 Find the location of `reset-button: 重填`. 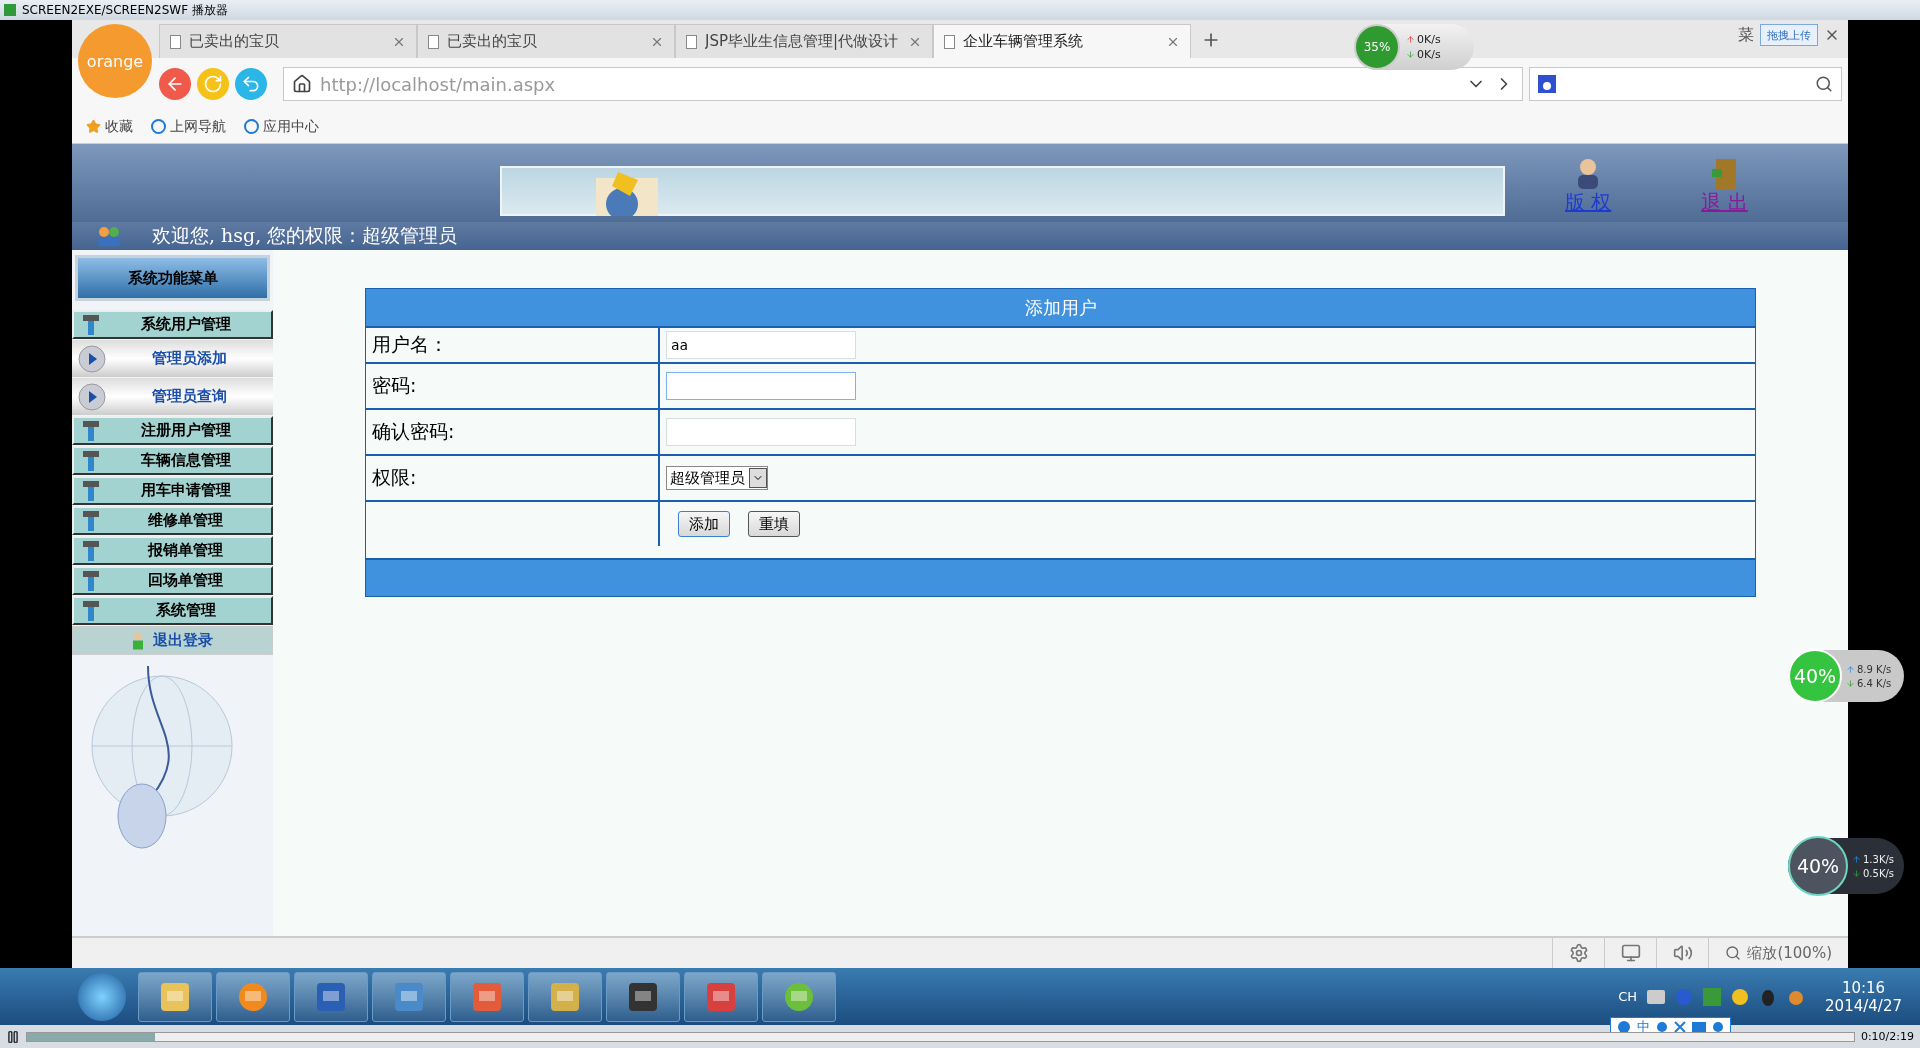

reset-button: 重填 is located at coordinates (774, 524).